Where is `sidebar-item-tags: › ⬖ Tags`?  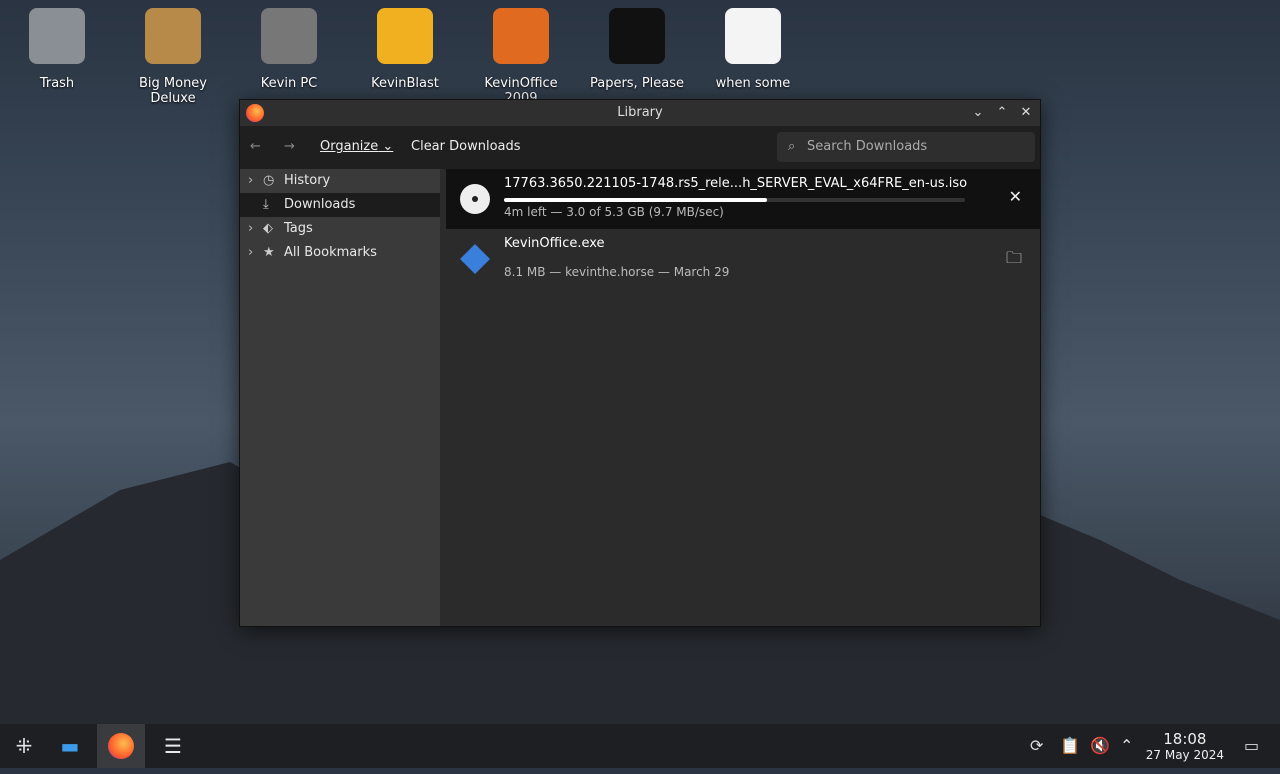 sidebar-item-tags: › ⬖ Tags is located at coordinates (340, 229).